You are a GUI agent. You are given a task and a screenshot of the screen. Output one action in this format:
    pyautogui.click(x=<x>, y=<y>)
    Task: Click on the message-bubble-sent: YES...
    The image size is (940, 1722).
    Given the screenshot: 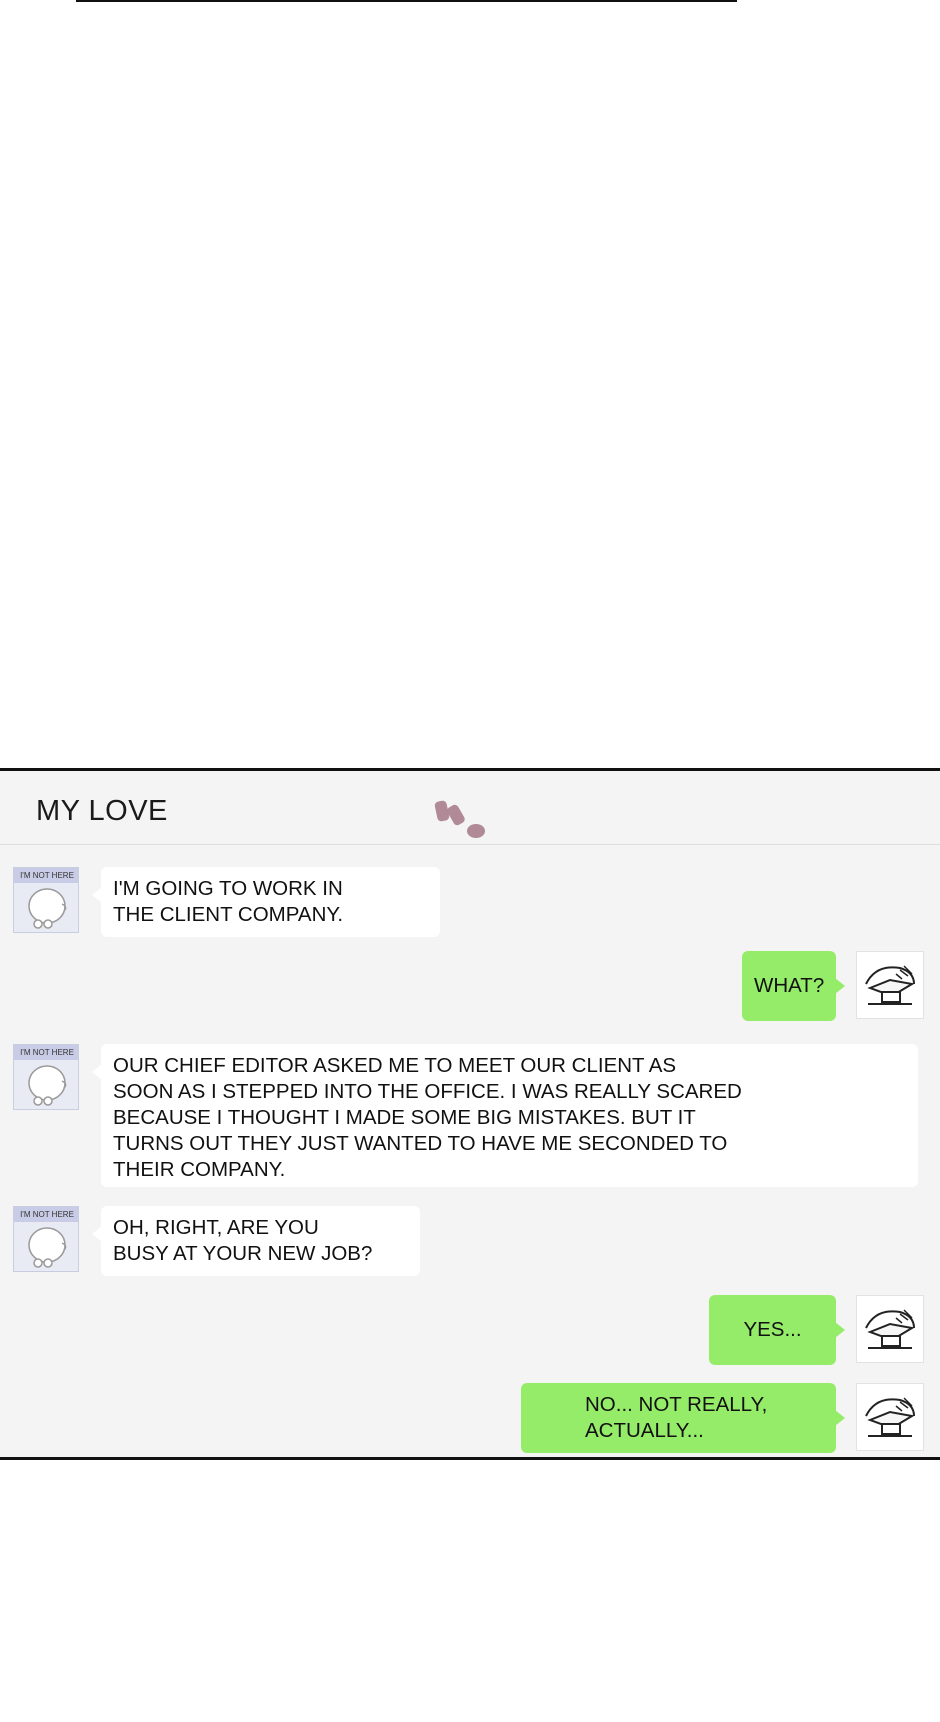 What is the action you would take?
    pyautogui.click(x=777, y=1330)
    